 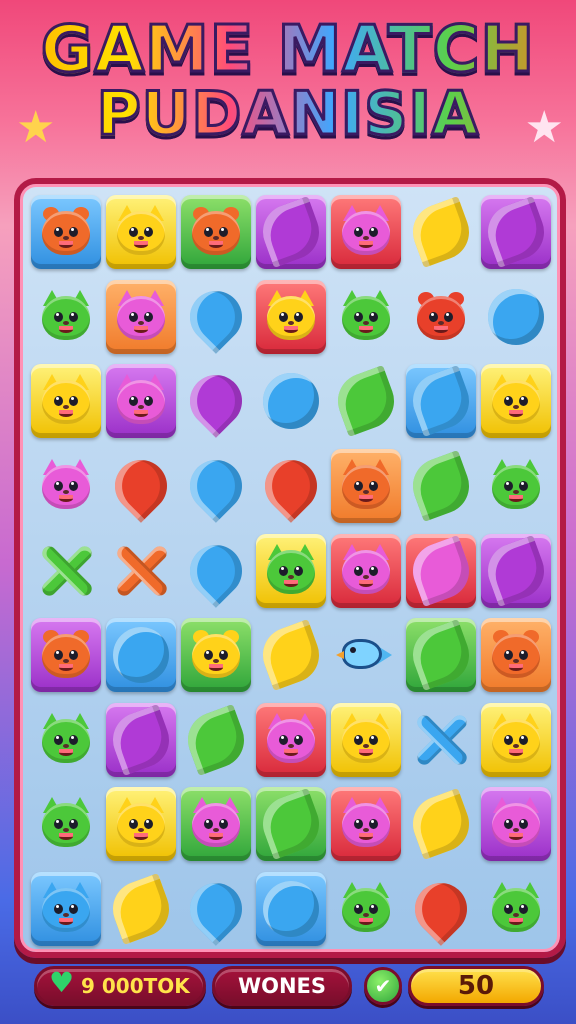 I want to click on mode-button: WONES, so click(x=282, y=986).